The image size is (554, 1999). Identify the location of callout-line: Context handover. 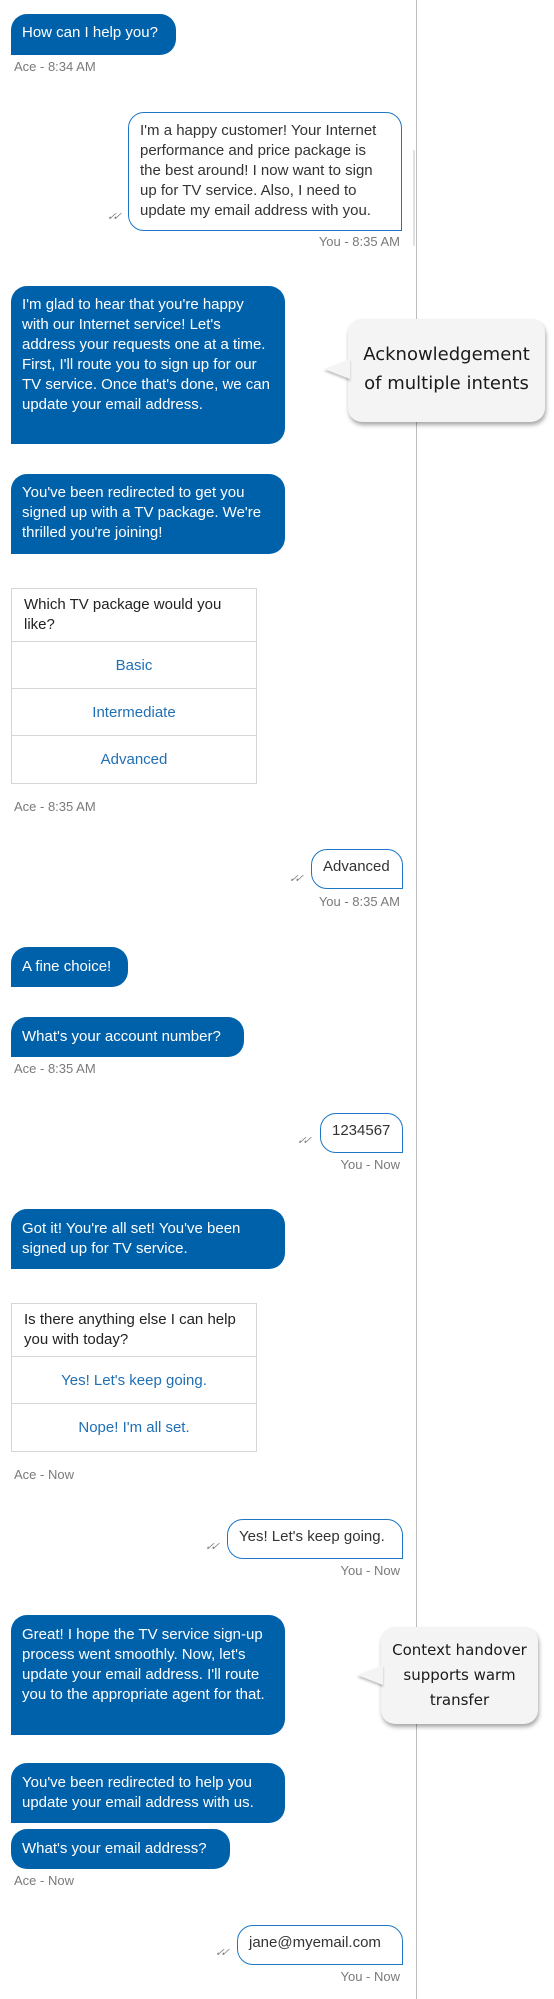
(459, 1650).